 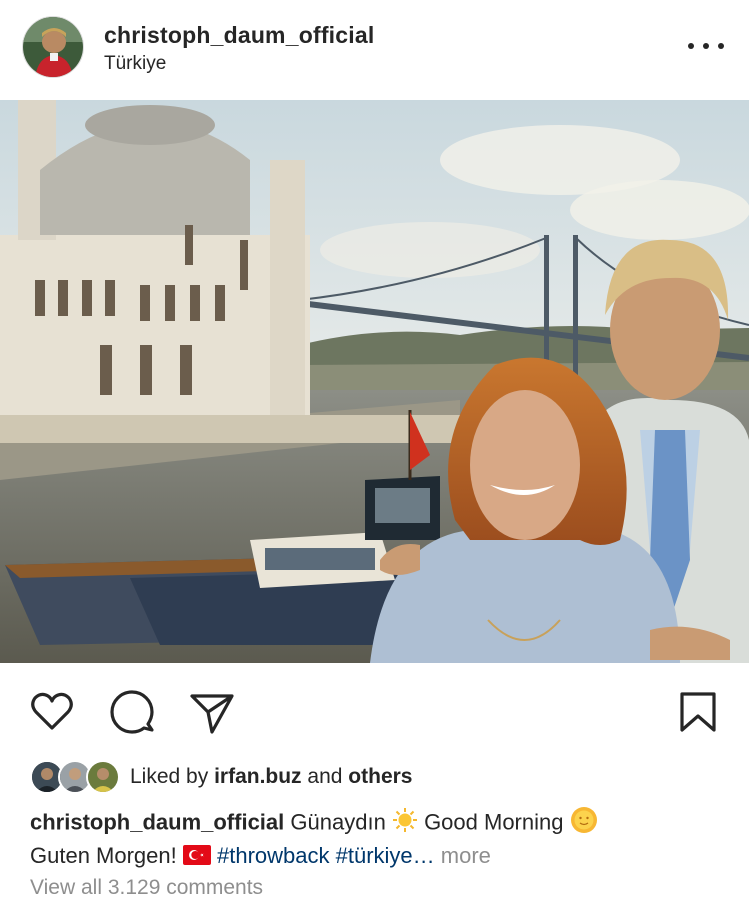 What do you see at coordinates (103, 855) in the screenshot?
I see `caption-text-3: Guten Morgen!` at bounding box center [103, 855].